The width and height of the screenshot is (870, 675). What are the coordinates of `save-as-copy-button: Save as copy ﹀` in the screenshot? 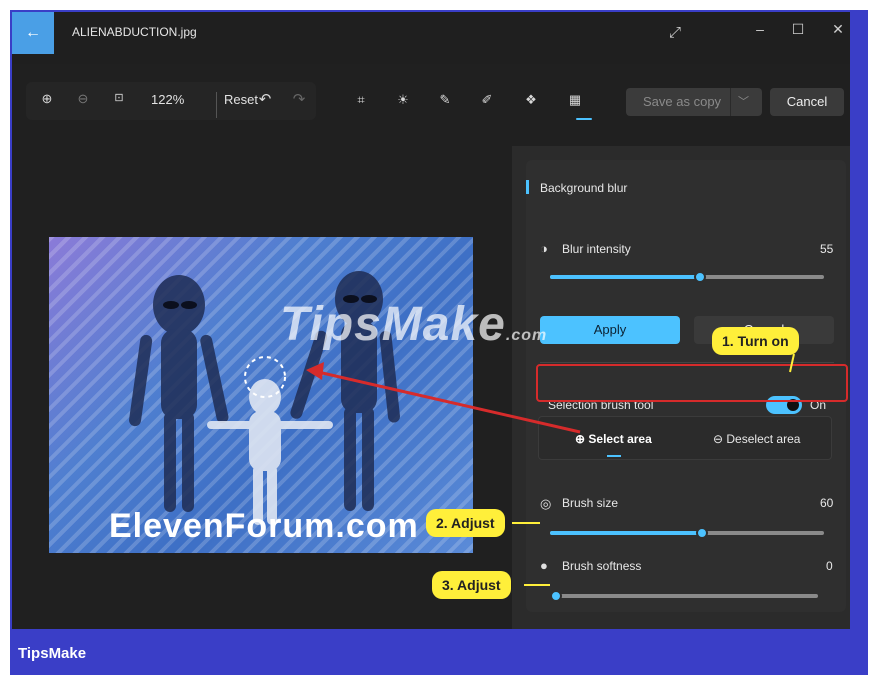 It's located at (694, 102).